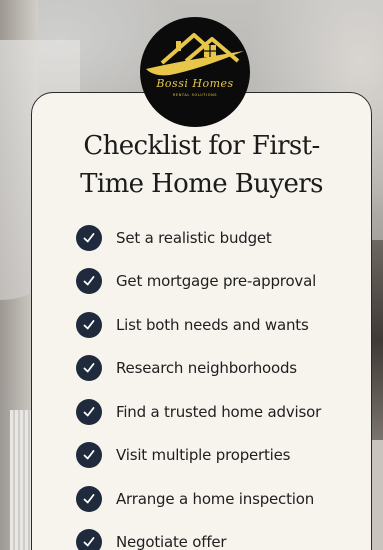 The width and height of the screenshot is (383, 550). I want to click on checklist-item: Visit multiple properties, so click(198, 456).